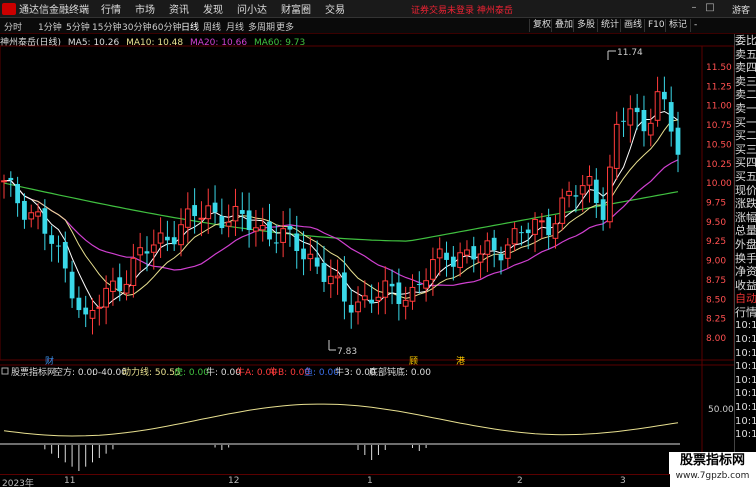 The height and width of the screenshot is (487, 756). What do you see at coordinates (136, 26) in the screenshot?
I see `period-30min: 30分钟` at bounding box center [136, 26].